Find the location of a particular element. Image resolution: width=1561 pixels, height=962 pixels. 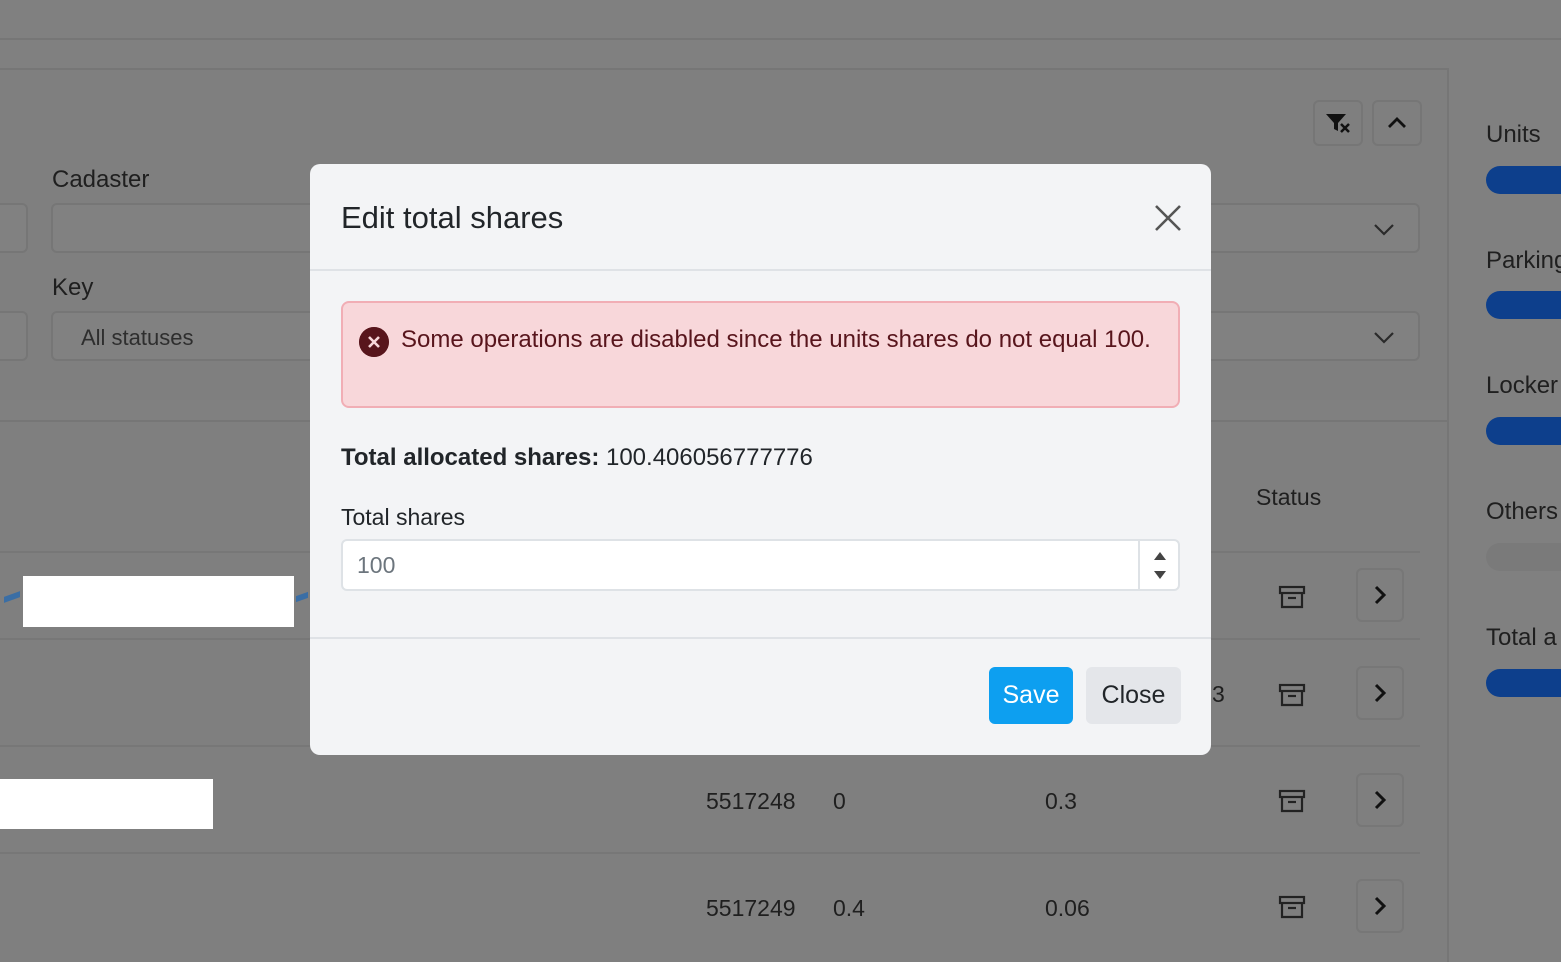

allocated-shares-label: Total allocated shares: is located at coordinates (470, 457).